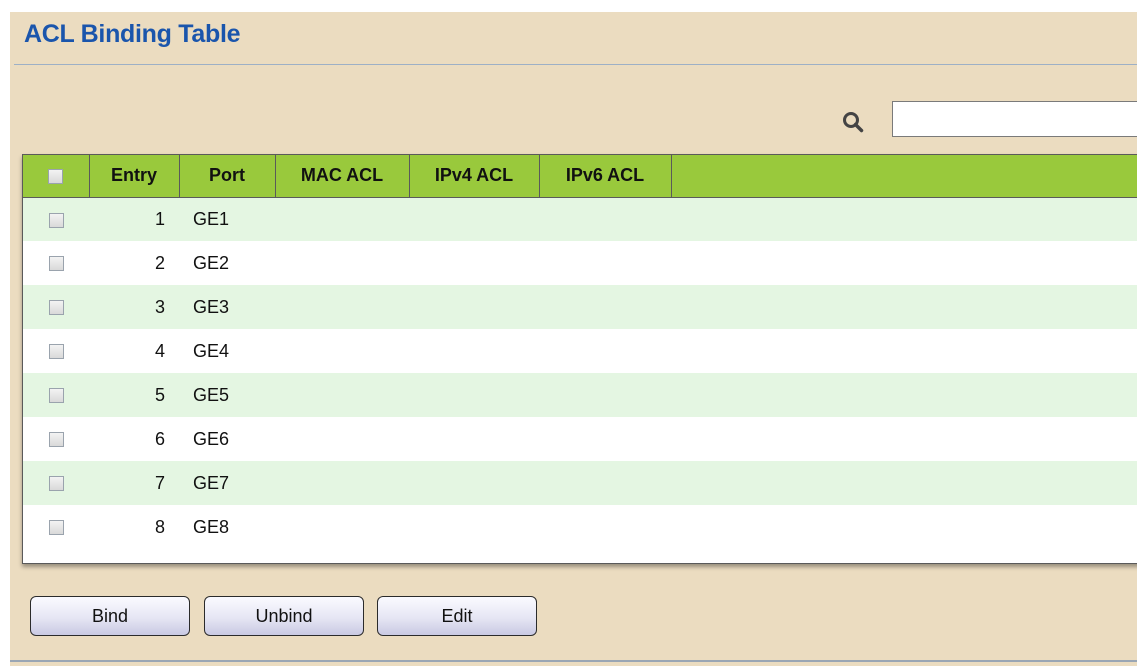  I want to click on table-row: 8 GE8, so click(580, 527).